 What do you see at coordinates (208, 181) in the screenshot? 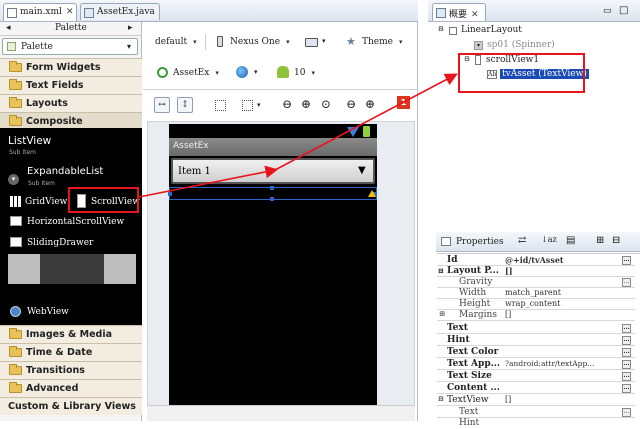
I see `arrow-to-canvas` at bounding box center [208, 181].